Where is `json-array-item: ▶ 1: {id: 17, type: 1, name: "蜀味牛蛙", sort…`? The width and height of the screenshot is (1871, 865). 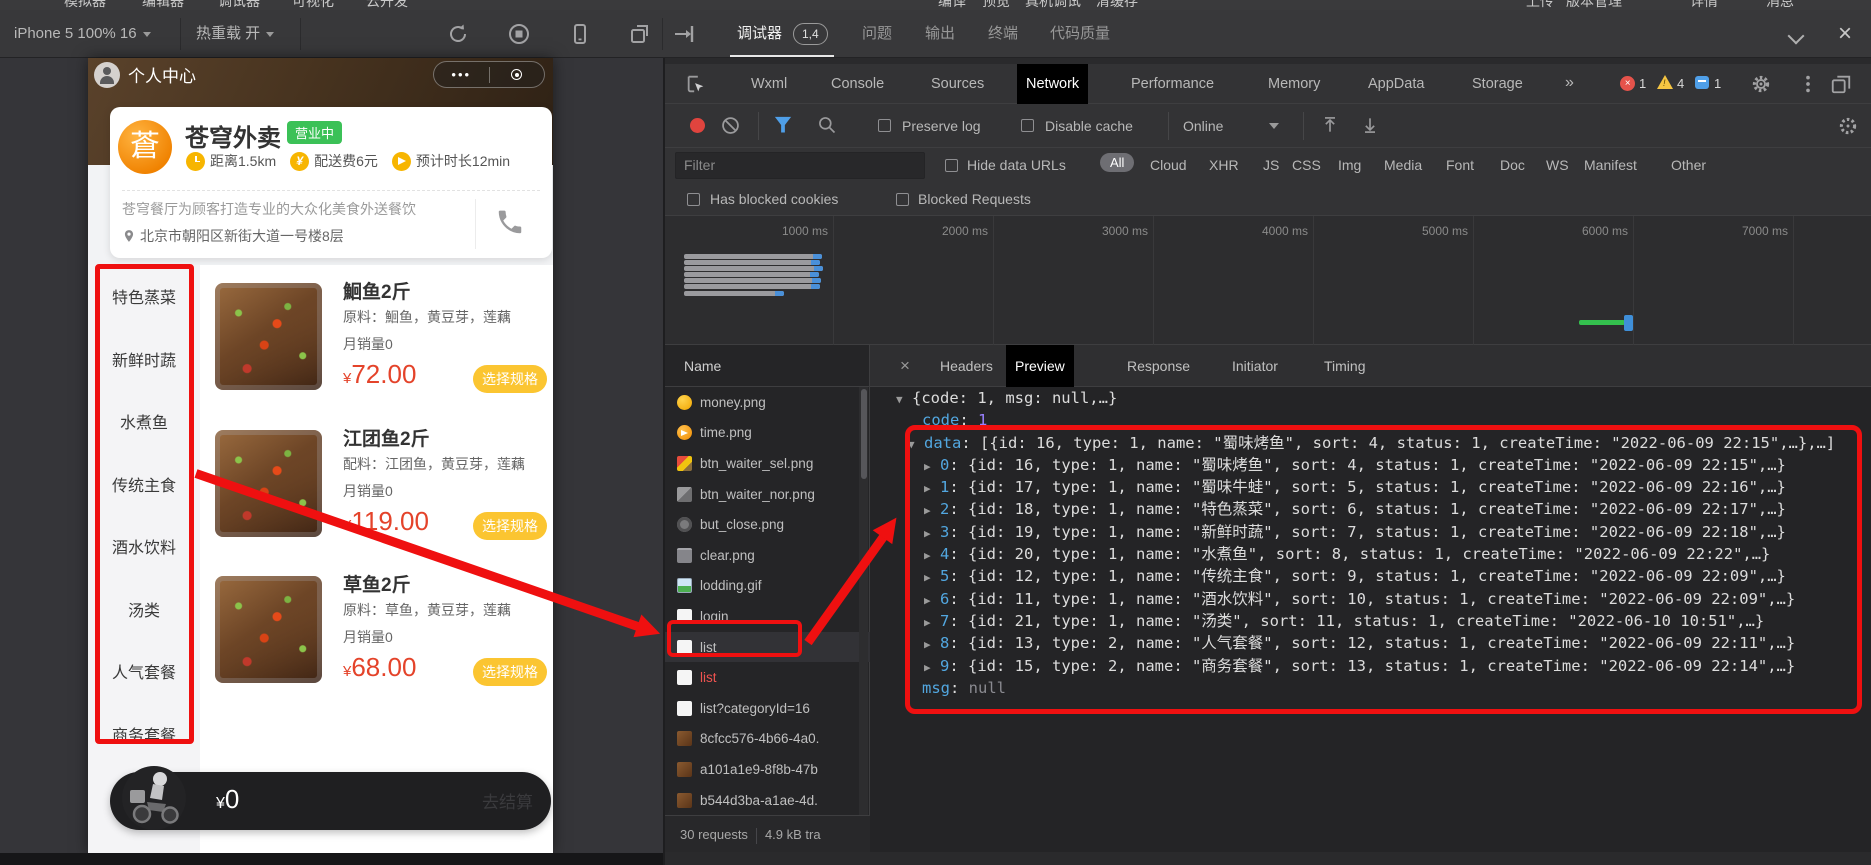
json-array-item: ▶ 1: {id: 17, type: 1, name: "蜀味牛蛙", sort… is located at coordinates (1370, 487).